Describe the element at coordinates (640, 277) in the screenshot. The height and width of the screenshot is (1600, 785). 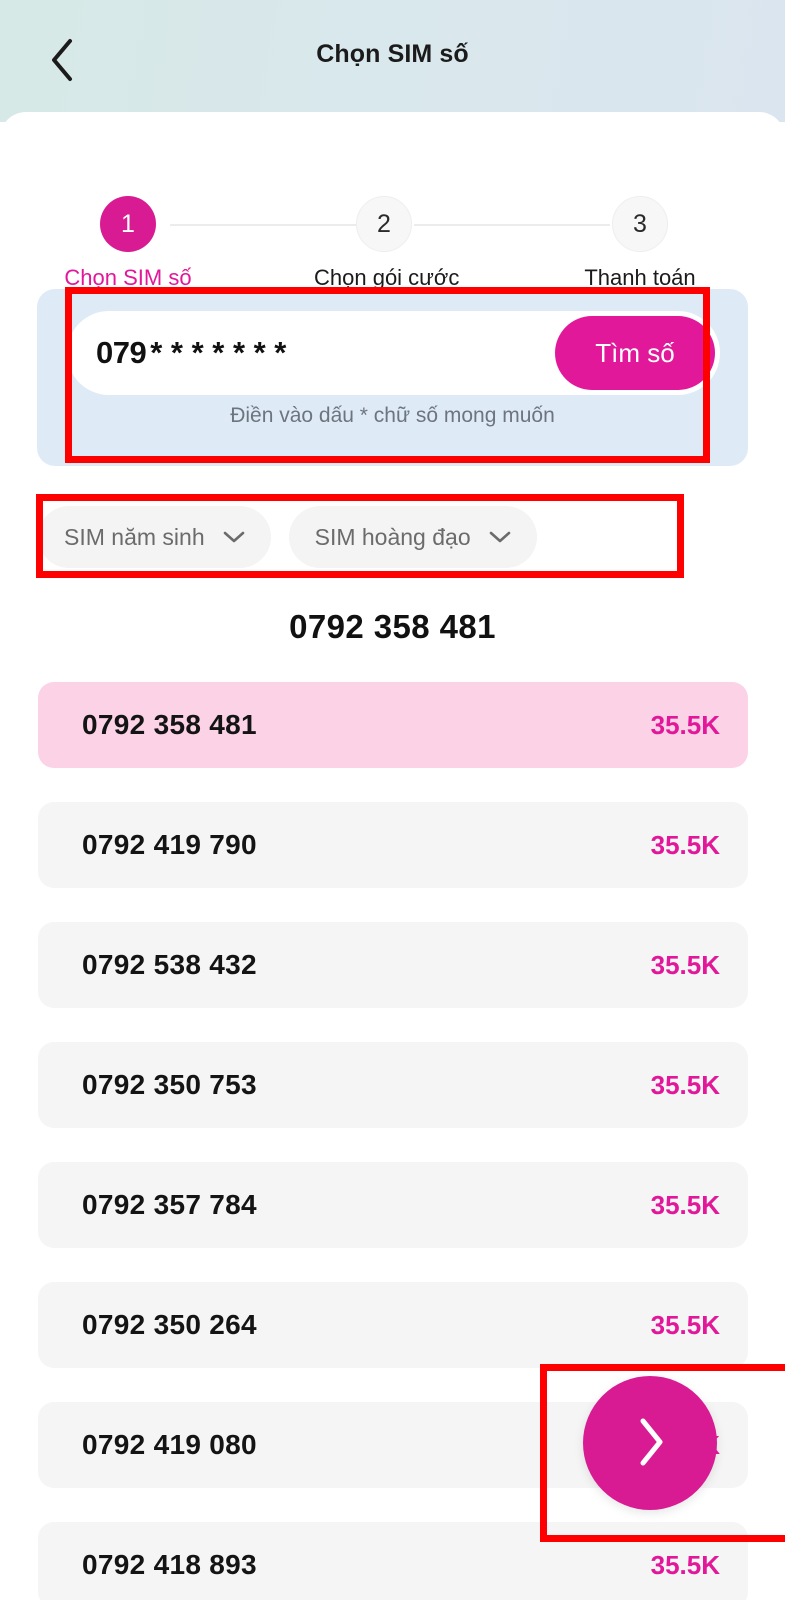
I see `stepper-step-3-label: Thanh toán` at that location.